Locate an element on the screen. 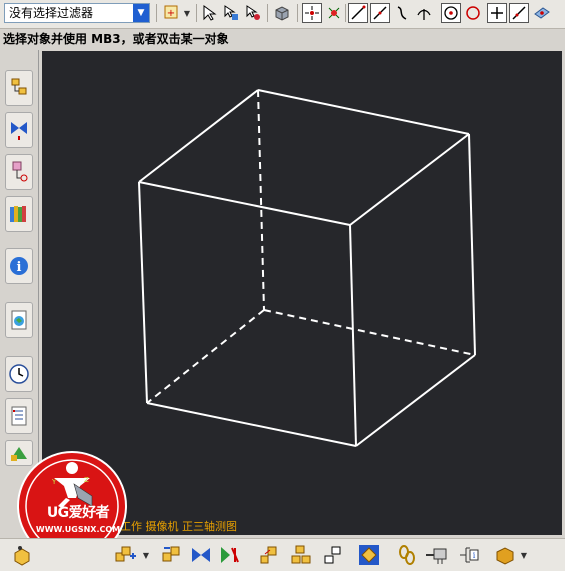  cube-icon is located at coordinates (282, 13).